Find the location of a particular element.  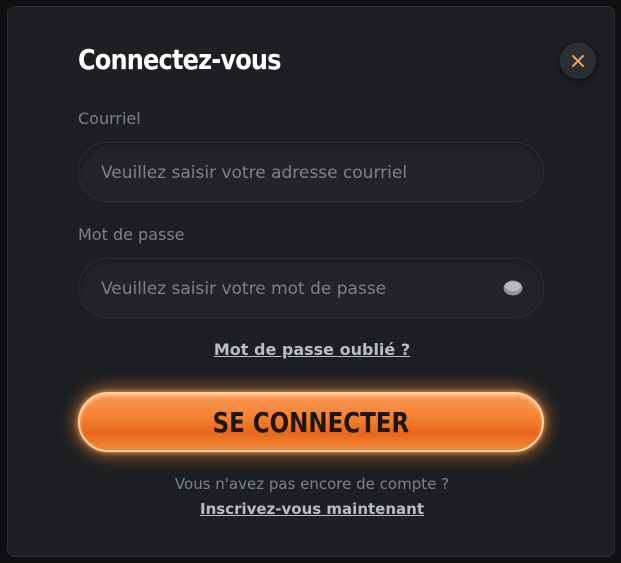

password-field-container is located at coordinates (311, 288).